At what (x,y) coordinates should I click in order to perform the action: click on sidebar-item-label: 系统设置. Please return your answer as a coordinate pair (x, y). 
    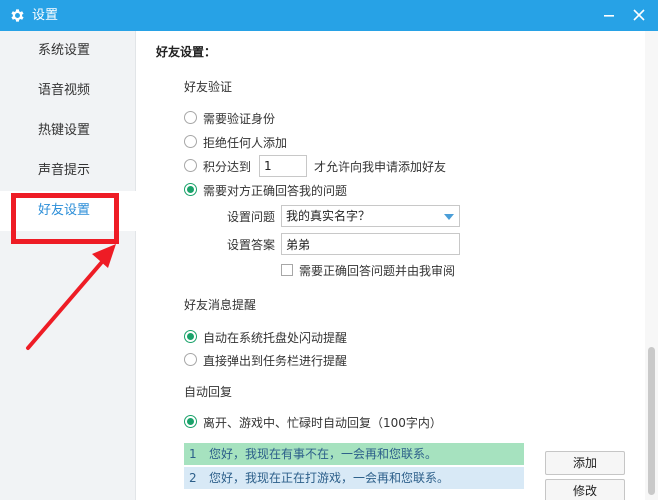
    Looking at the image, I should click on (64, 50).